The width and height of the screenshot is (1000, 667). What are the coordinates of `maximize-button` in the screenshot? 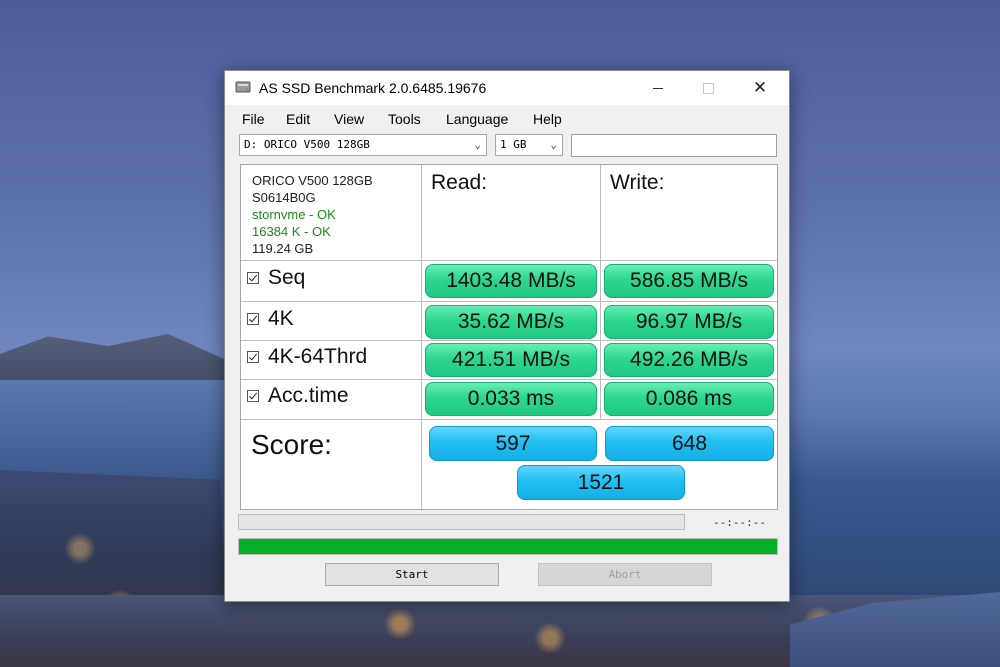 It's located at (708, 88).